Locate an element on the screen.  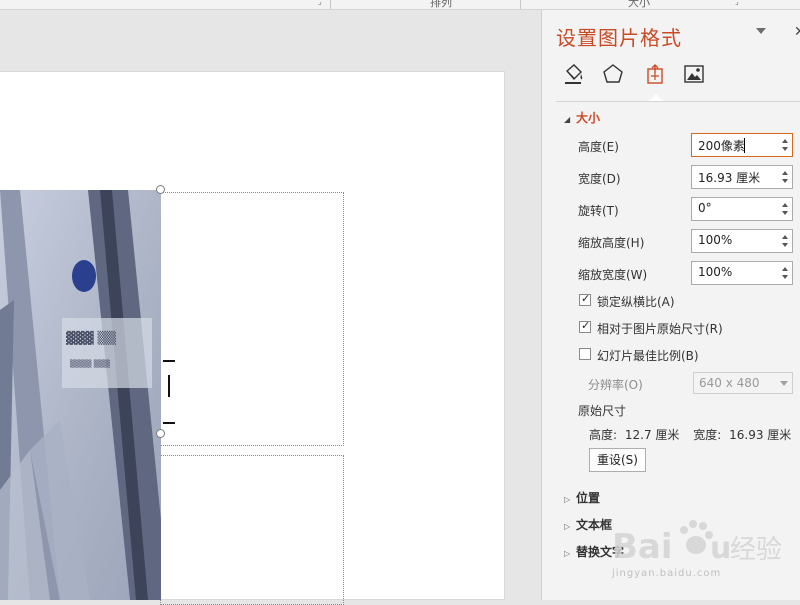
close-icon: ✕ is located at coordinates (797, 32).